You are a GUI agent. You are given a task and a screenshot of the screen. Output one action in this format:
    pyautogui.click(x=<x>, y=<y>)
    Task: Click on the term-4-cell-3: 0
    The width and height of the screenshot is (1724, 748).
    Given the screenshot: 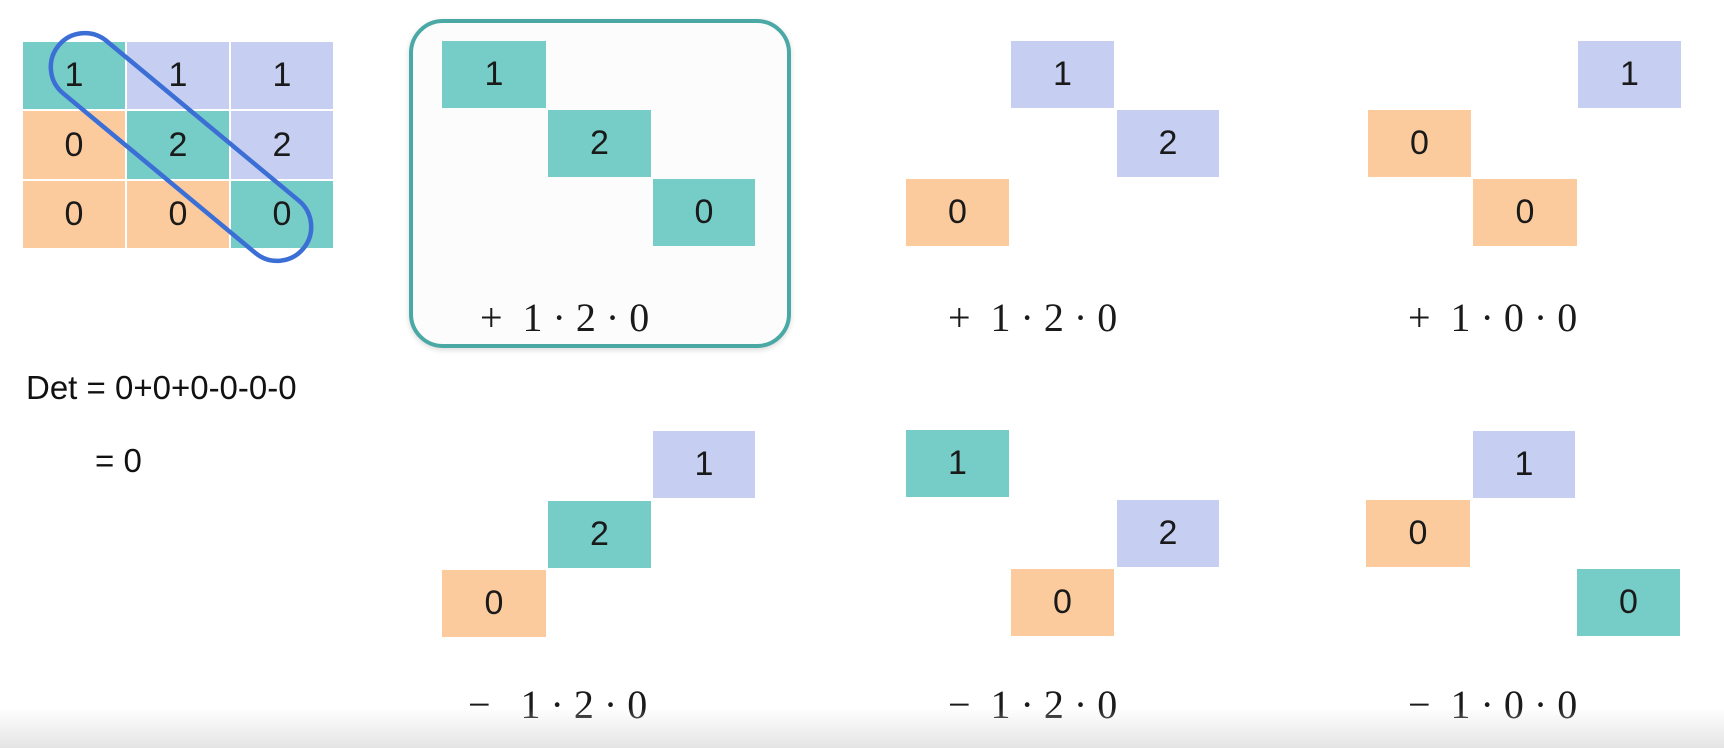 What is the action you would take?
    pyautogui.click(x=494, y=603)
    